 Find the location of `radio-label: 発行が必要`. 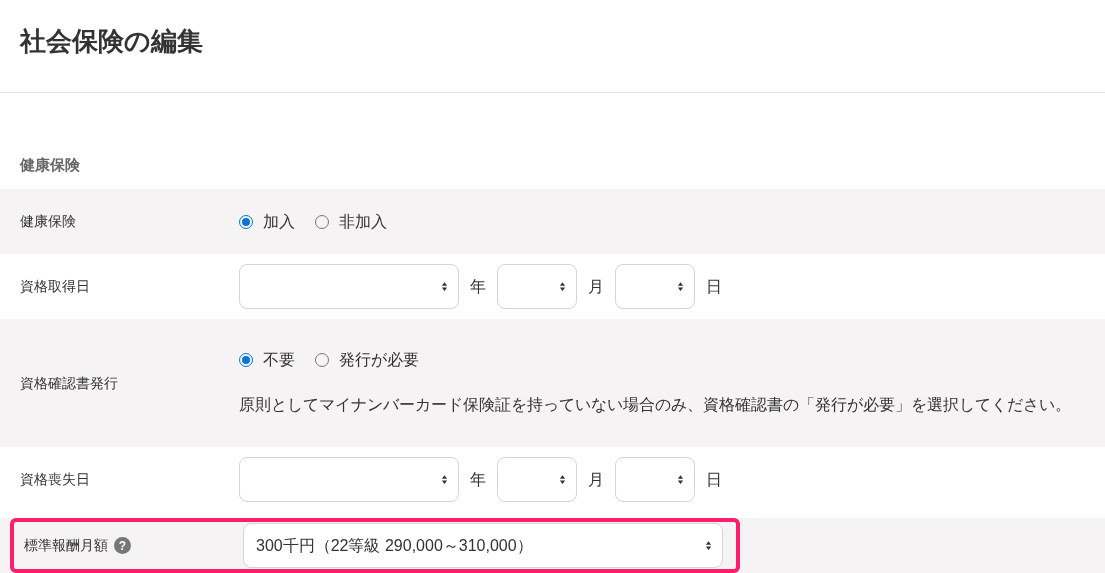

radio-label: 発行が必要 is located at coordinates (379, 360).